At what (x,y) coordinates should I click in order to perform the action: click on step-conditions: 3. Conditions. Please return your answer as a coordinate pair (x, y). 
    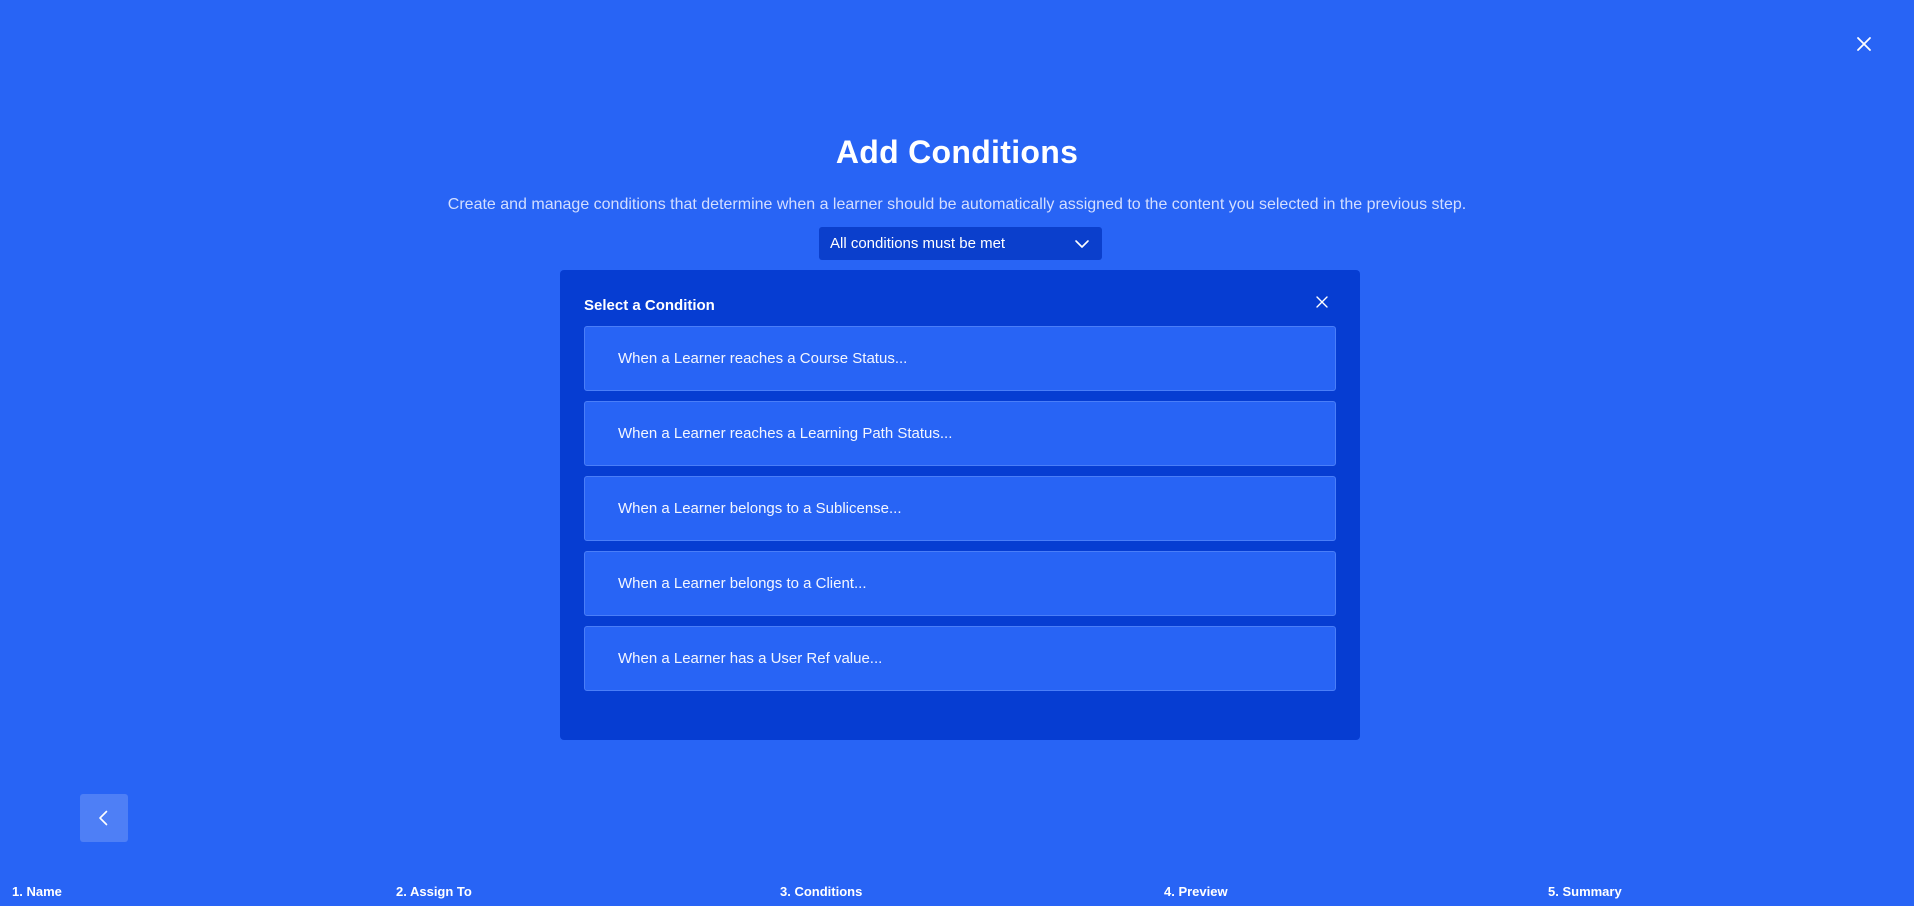
    Looking at the image, I should click on (821, 891).